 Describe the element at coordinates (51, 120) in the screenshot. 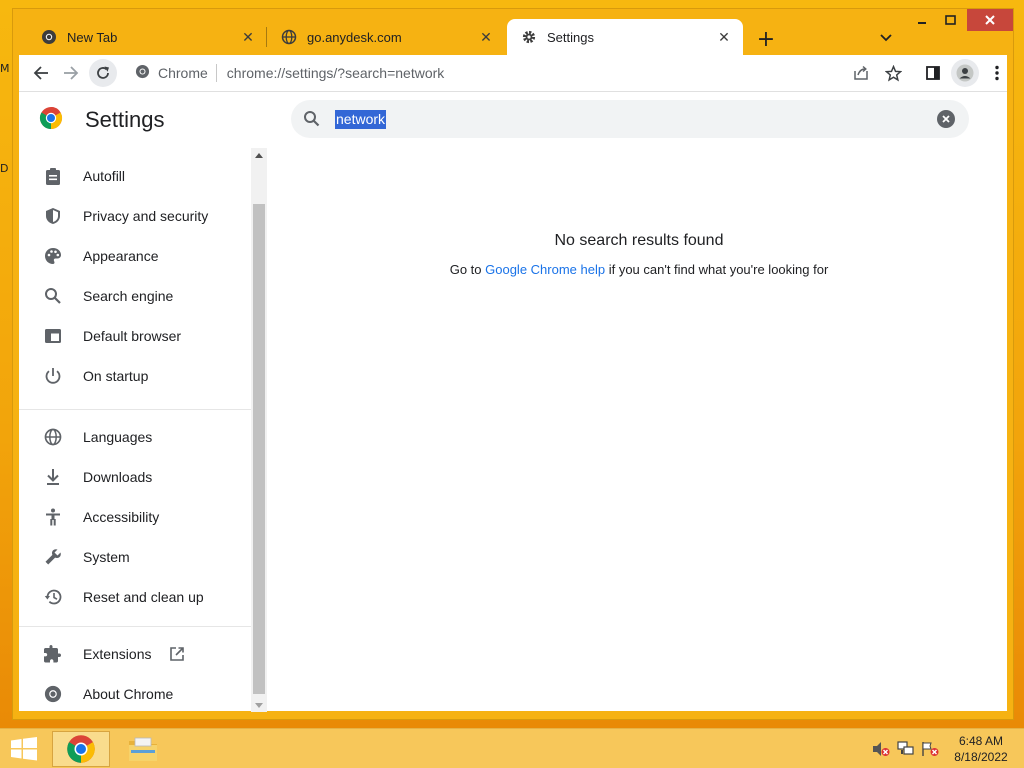

I see `chrome-logo-icon` at that location.